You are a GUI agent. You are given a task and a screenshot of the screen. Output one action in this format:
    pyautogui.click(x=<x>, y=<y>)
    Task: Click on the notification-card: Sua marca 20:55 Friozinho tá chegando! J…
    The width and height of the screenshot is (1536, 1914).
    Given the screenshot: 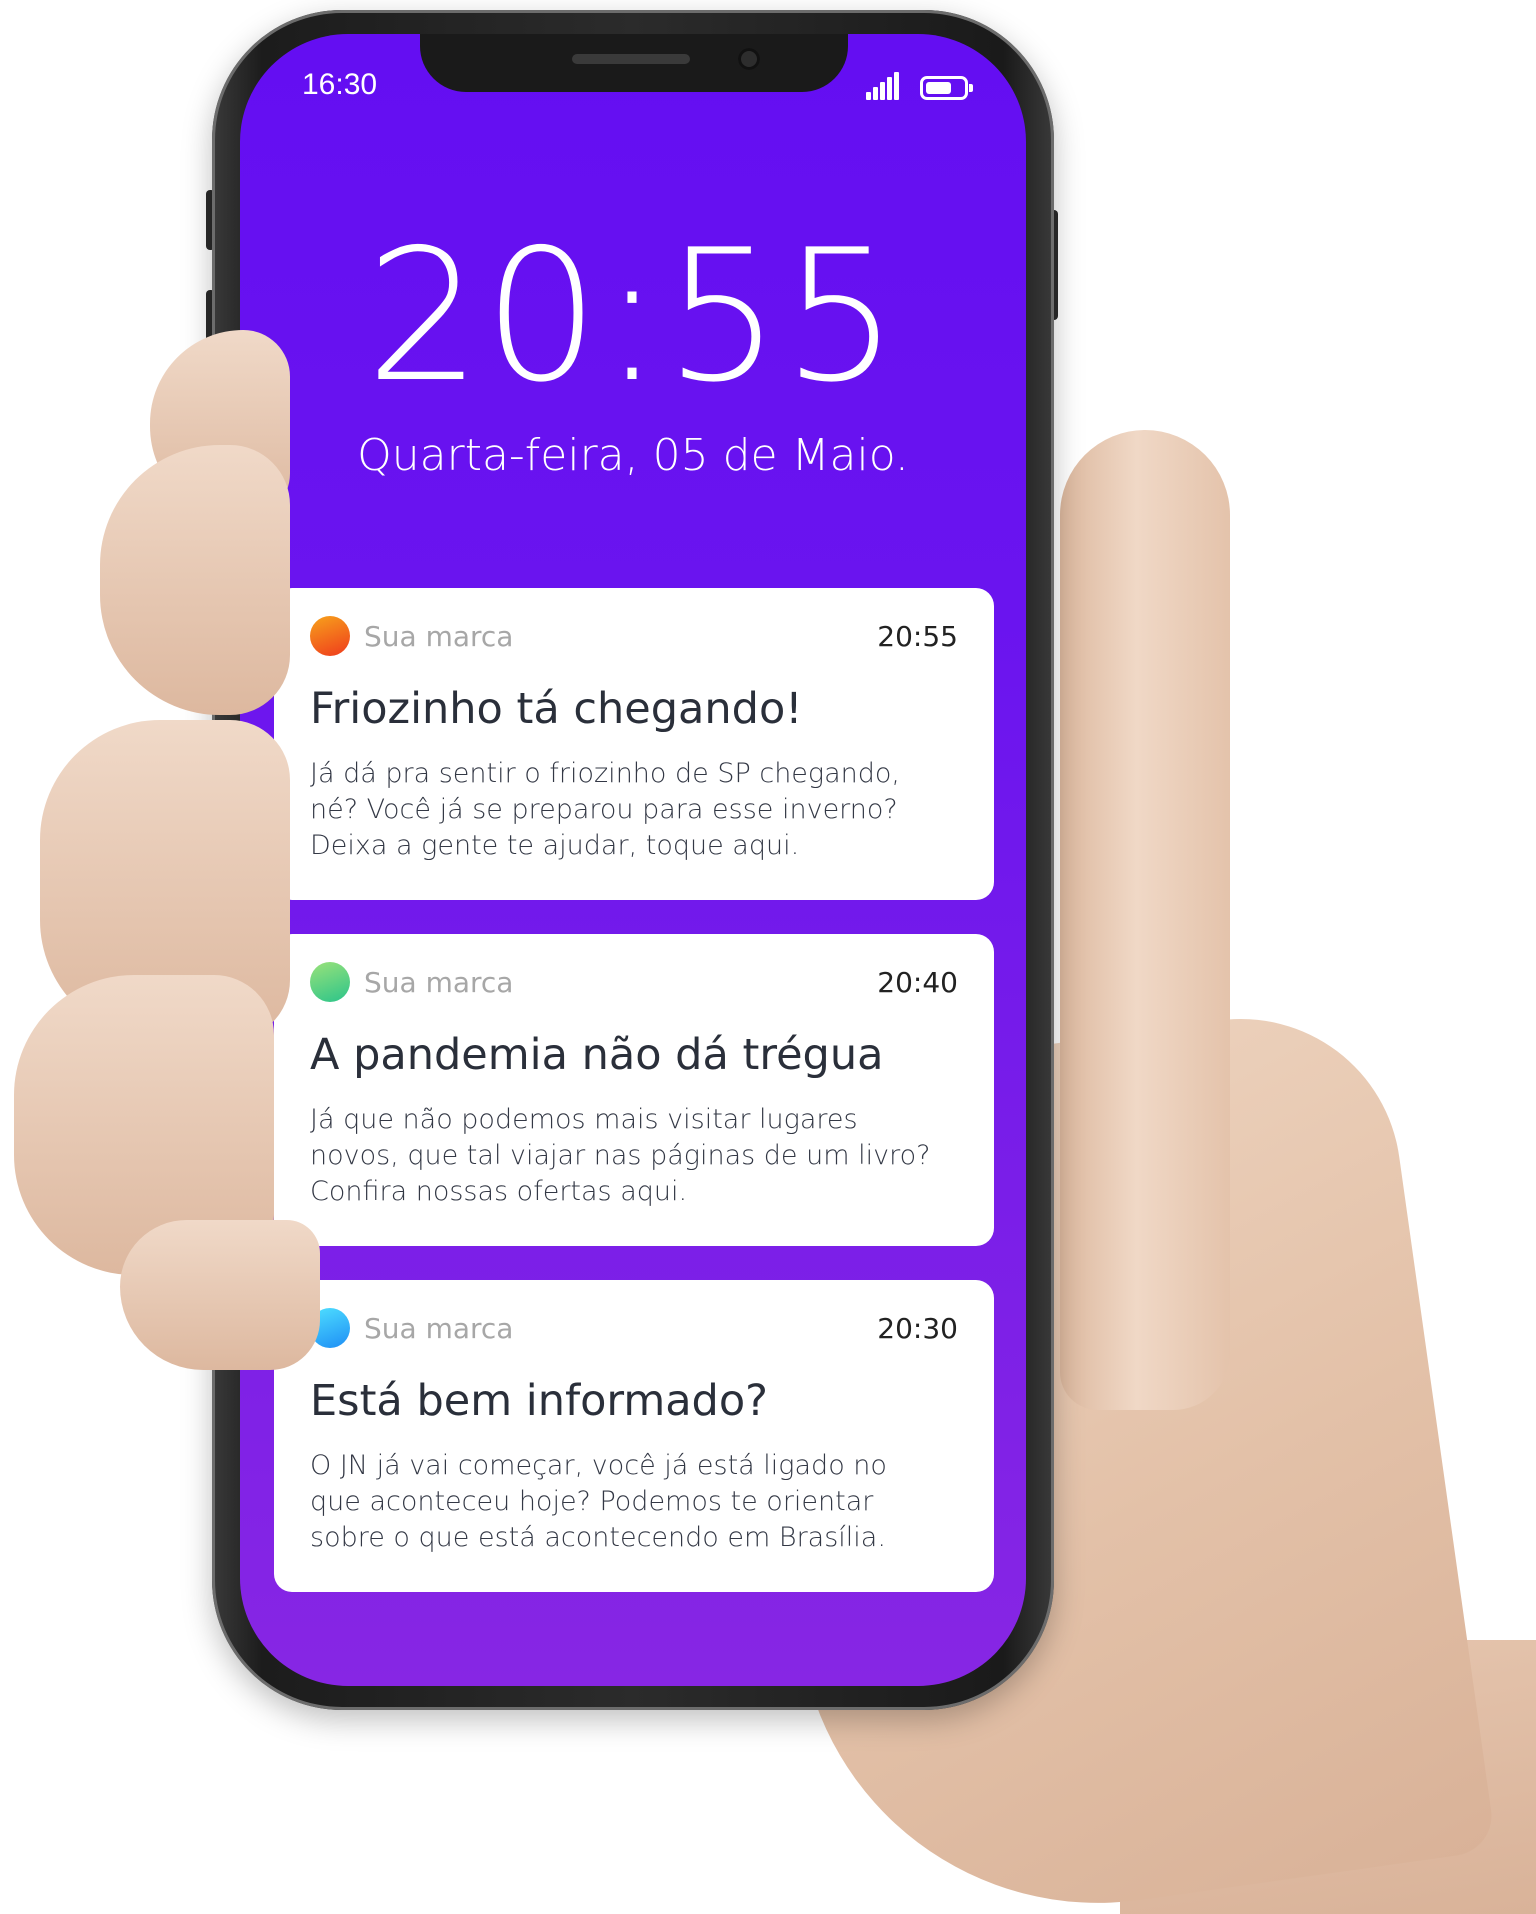 What is the action you would take?
    pyautogui.click(x=634, y=744)
    